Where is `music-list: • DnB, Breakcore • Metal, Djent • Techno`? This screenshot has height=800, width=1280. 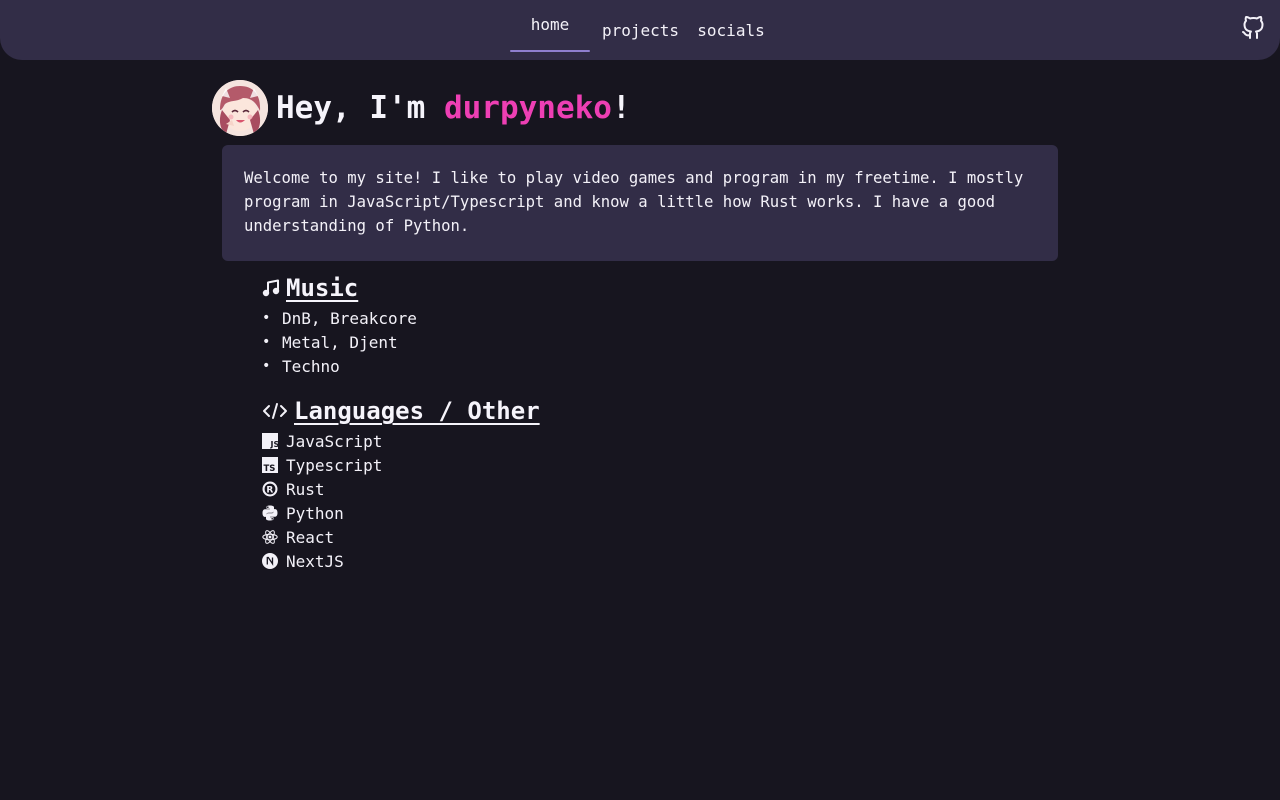
music-list: • DnB, Breakcore • Metal, Djent • Techno is located at coordinates (339, 342).